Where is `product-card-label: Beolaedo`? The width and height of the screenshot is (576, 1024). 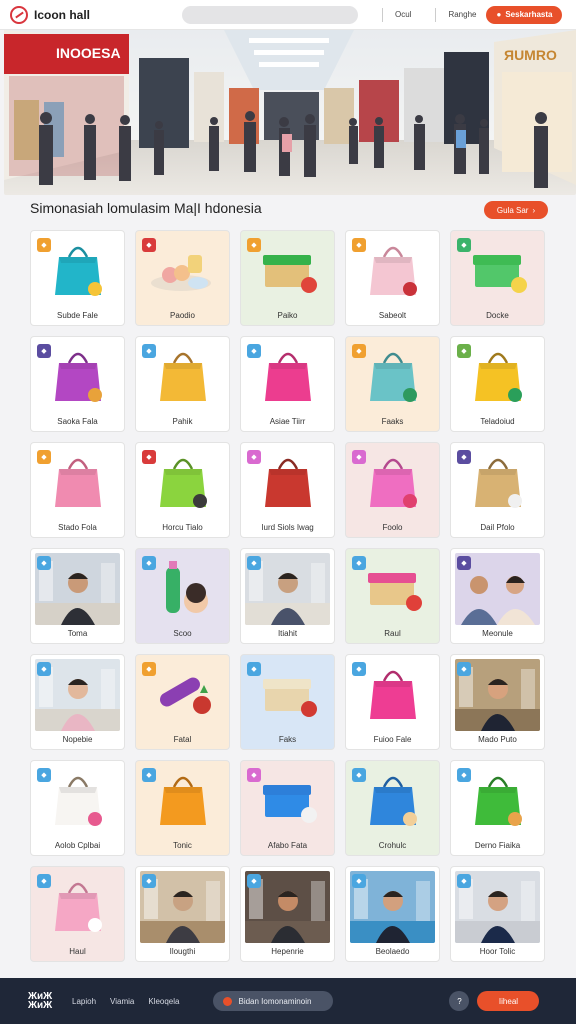
product-card-label: Beolaedo is located at coordinates (392, 951).